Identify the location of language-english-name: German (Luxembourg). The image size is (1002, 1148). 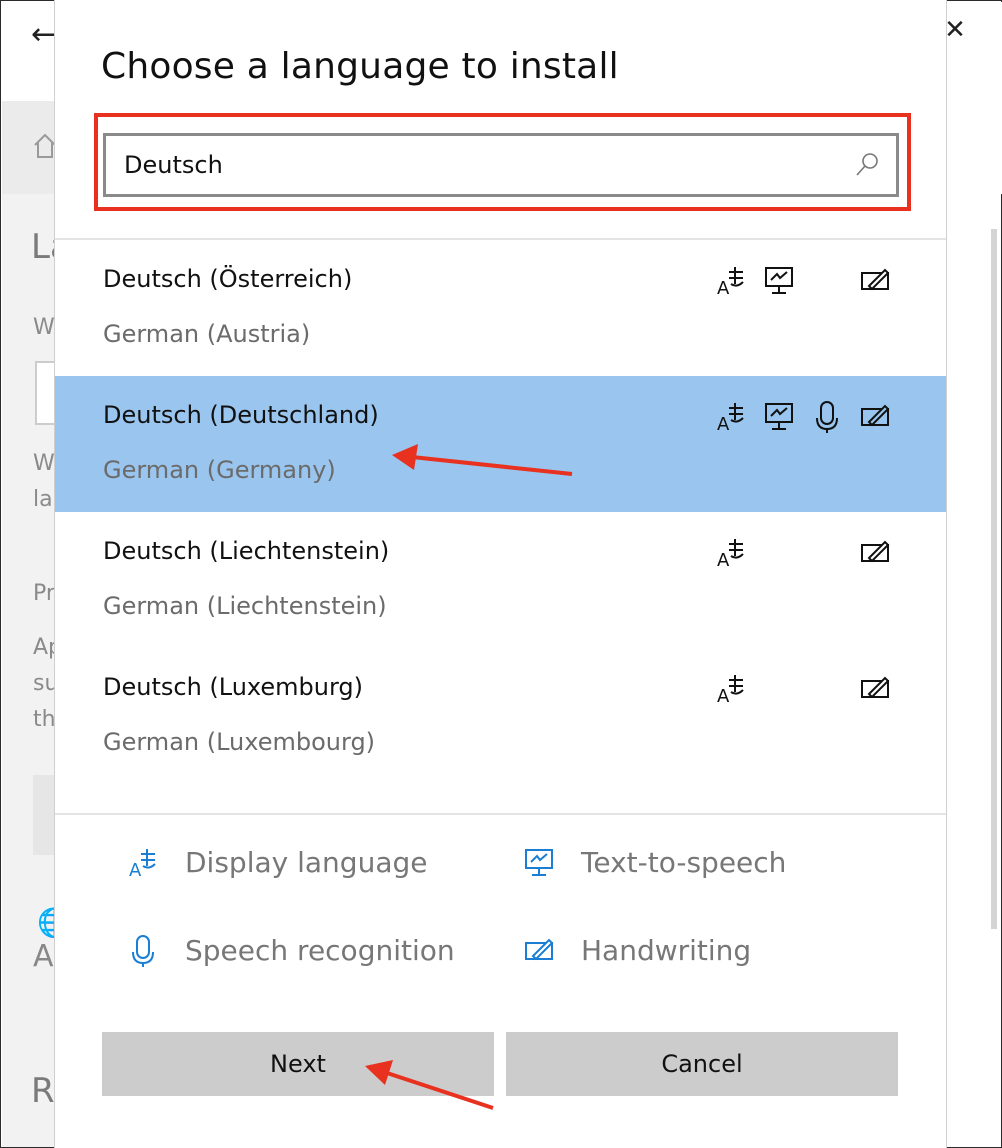
(239, 742).